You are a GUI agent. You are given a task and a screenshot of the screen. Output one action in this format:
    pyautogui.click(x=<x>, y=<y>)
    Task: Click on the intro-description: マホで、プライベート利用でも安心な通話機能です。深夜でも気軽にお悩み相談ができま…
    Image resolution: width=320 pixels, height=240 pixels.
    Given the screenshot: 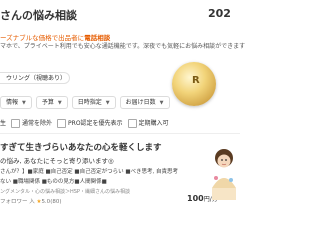 What is the action you would take?
    pyautogui.click(x=123, y=46)
    